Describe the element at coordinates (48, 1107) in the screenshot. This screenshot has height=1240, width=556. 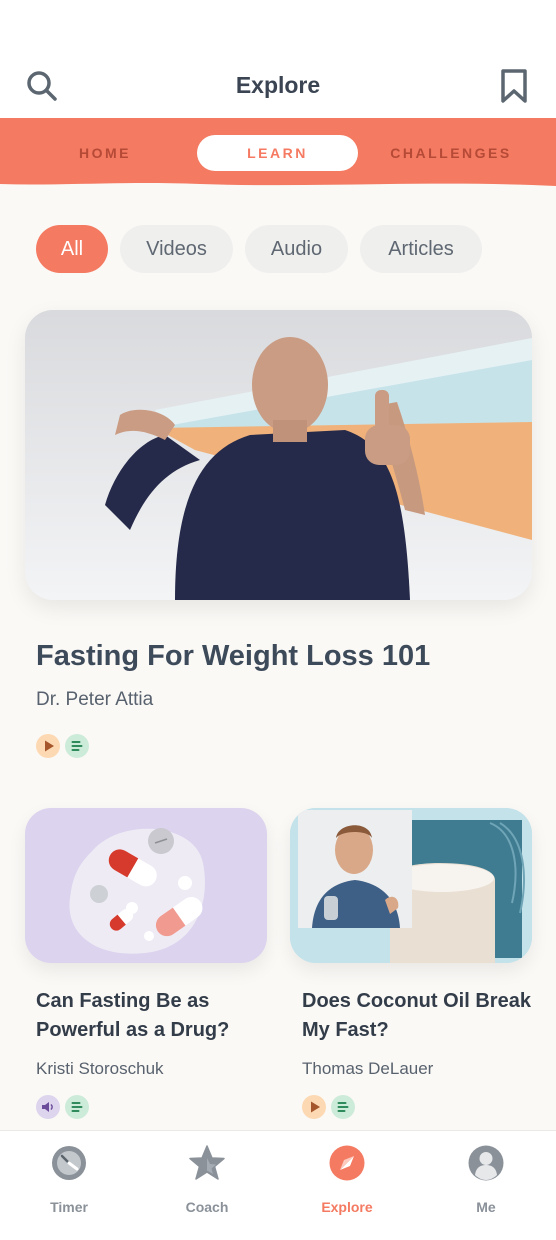
I see `audio-speaker-icon` at that location.